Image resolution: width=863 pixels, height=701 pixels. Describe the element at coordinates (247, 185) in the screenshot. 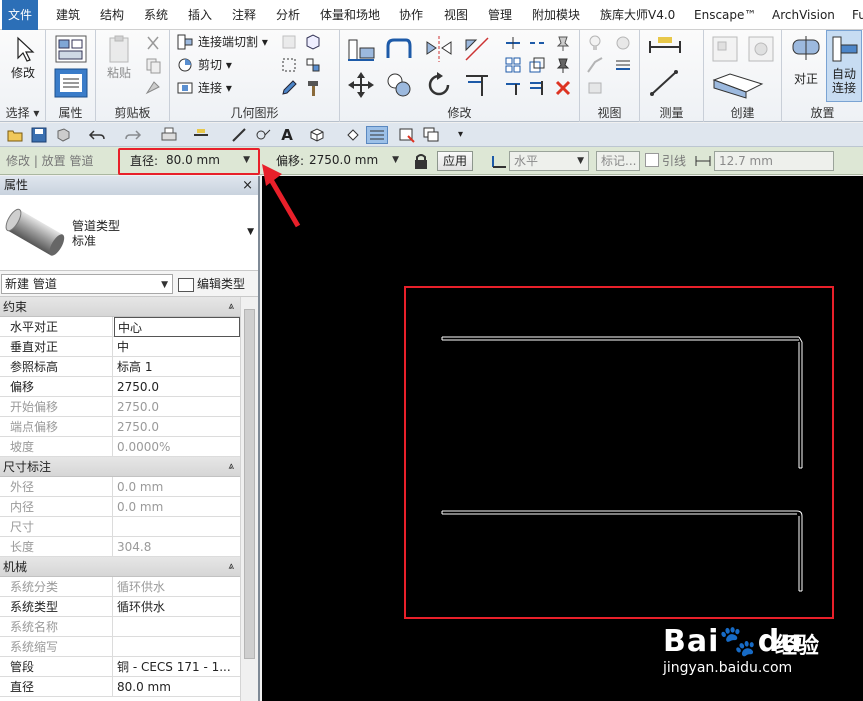

I see `close-icon: ×` at that location.